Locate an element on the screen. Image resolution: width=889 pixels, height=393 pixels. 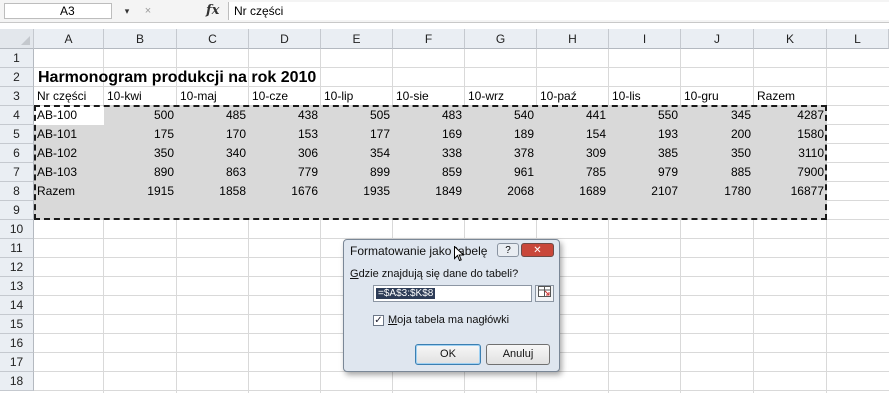
table-cell: AB-102 is located at coordinates (69, 153).